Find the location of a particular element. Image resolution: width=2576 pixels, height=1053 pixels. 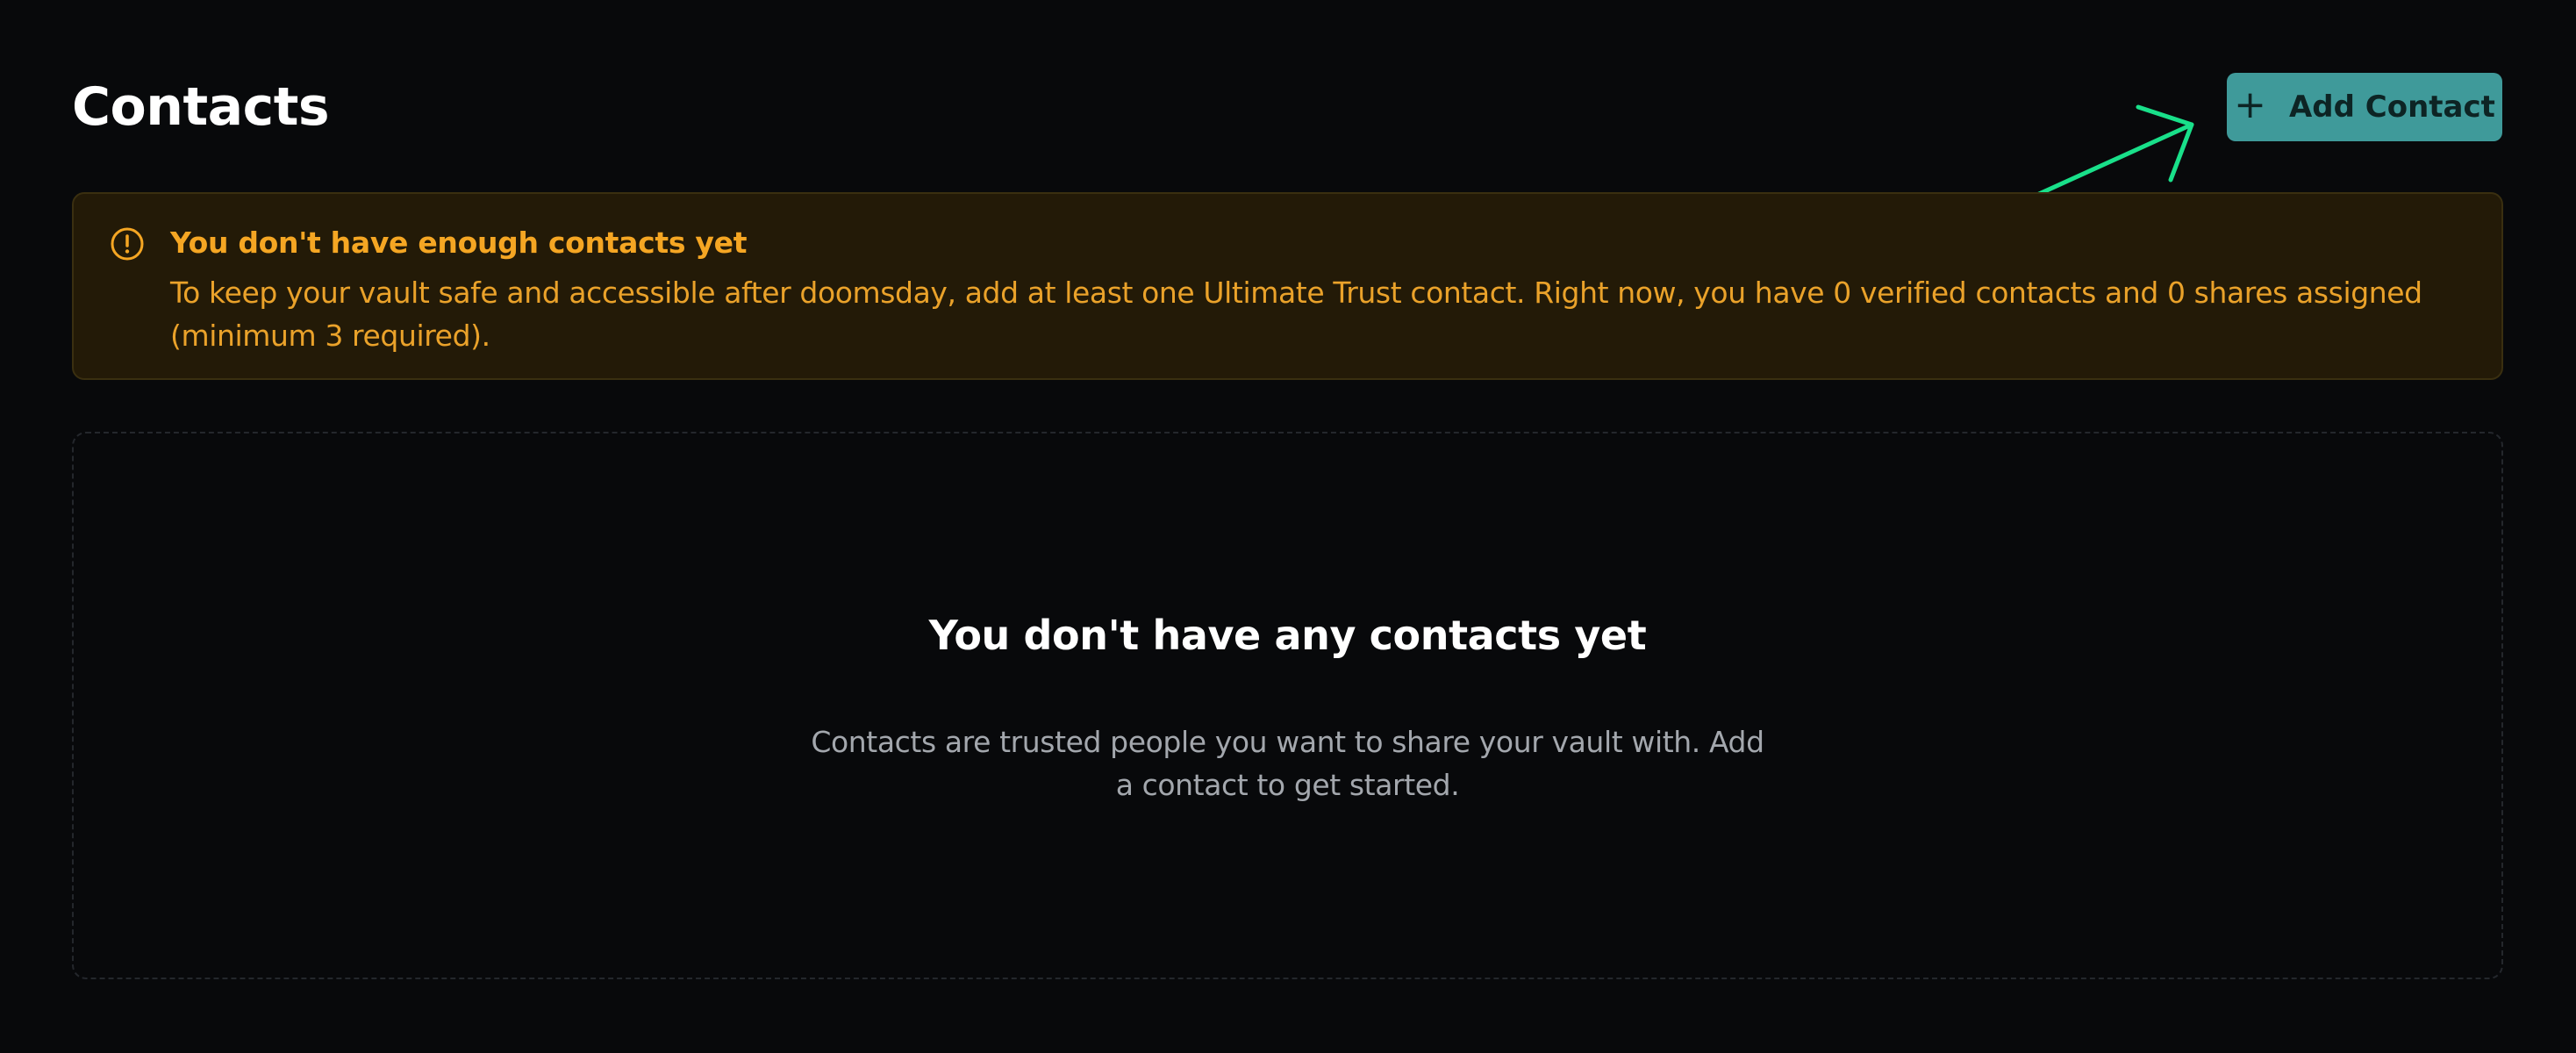

alert-circle-icon is located at coordinates (127, 244).